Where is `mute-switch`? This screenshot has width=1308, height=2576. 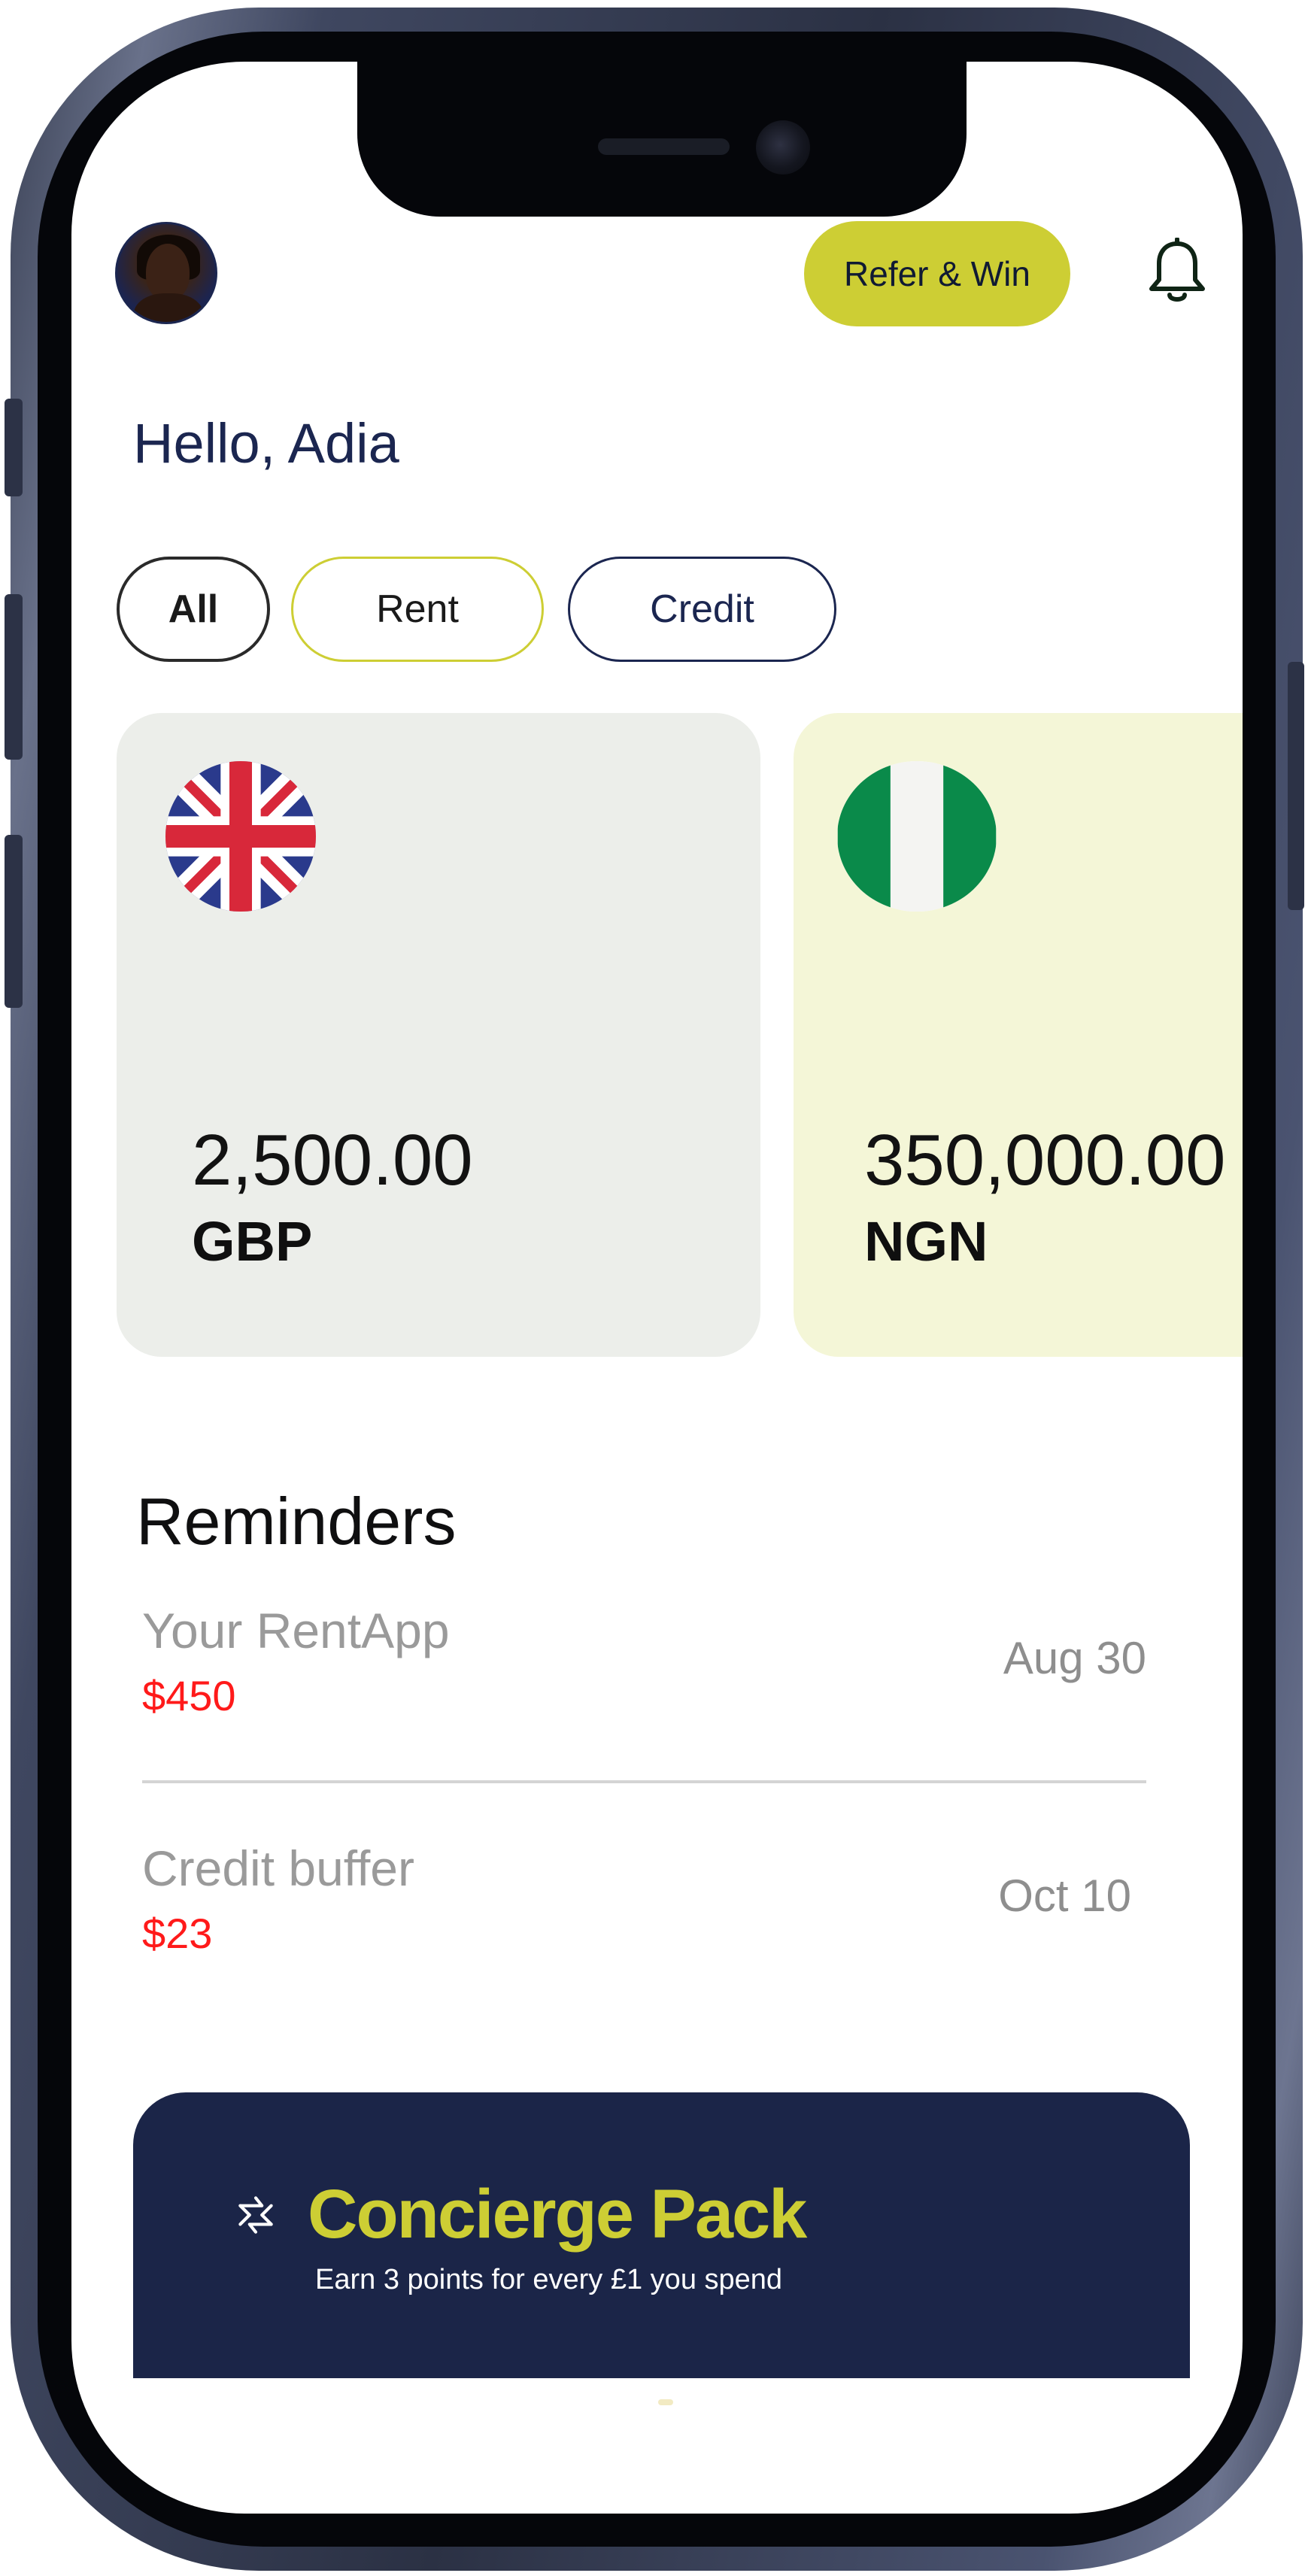
mute-switch is located at coordinates (14, 447).